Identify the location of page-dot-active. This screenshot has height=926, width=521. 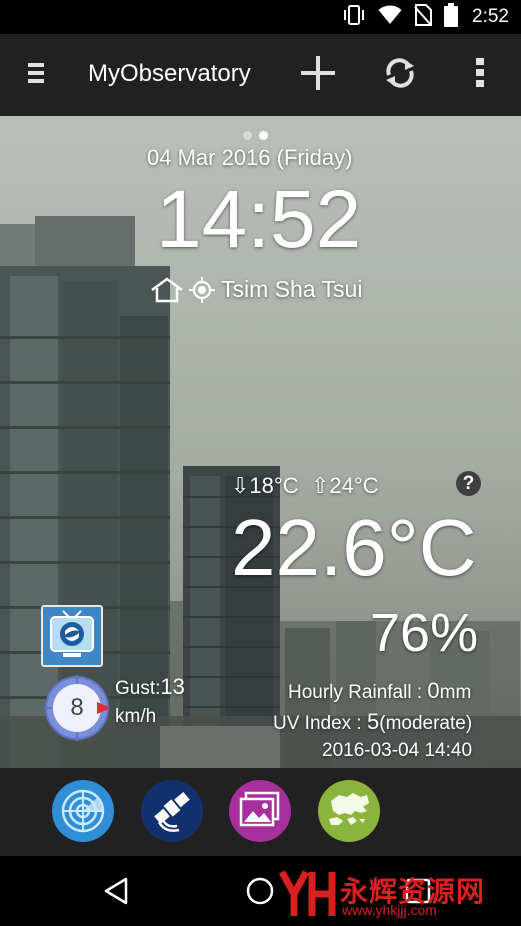
(263, 135).